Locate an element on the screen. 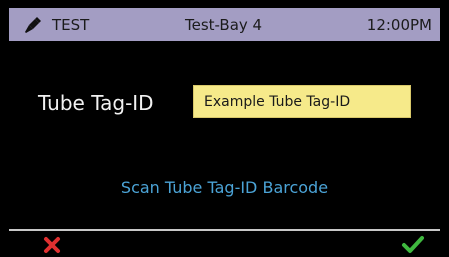  location-label: Test-Bay 4 is located at coordinates (224, 25).